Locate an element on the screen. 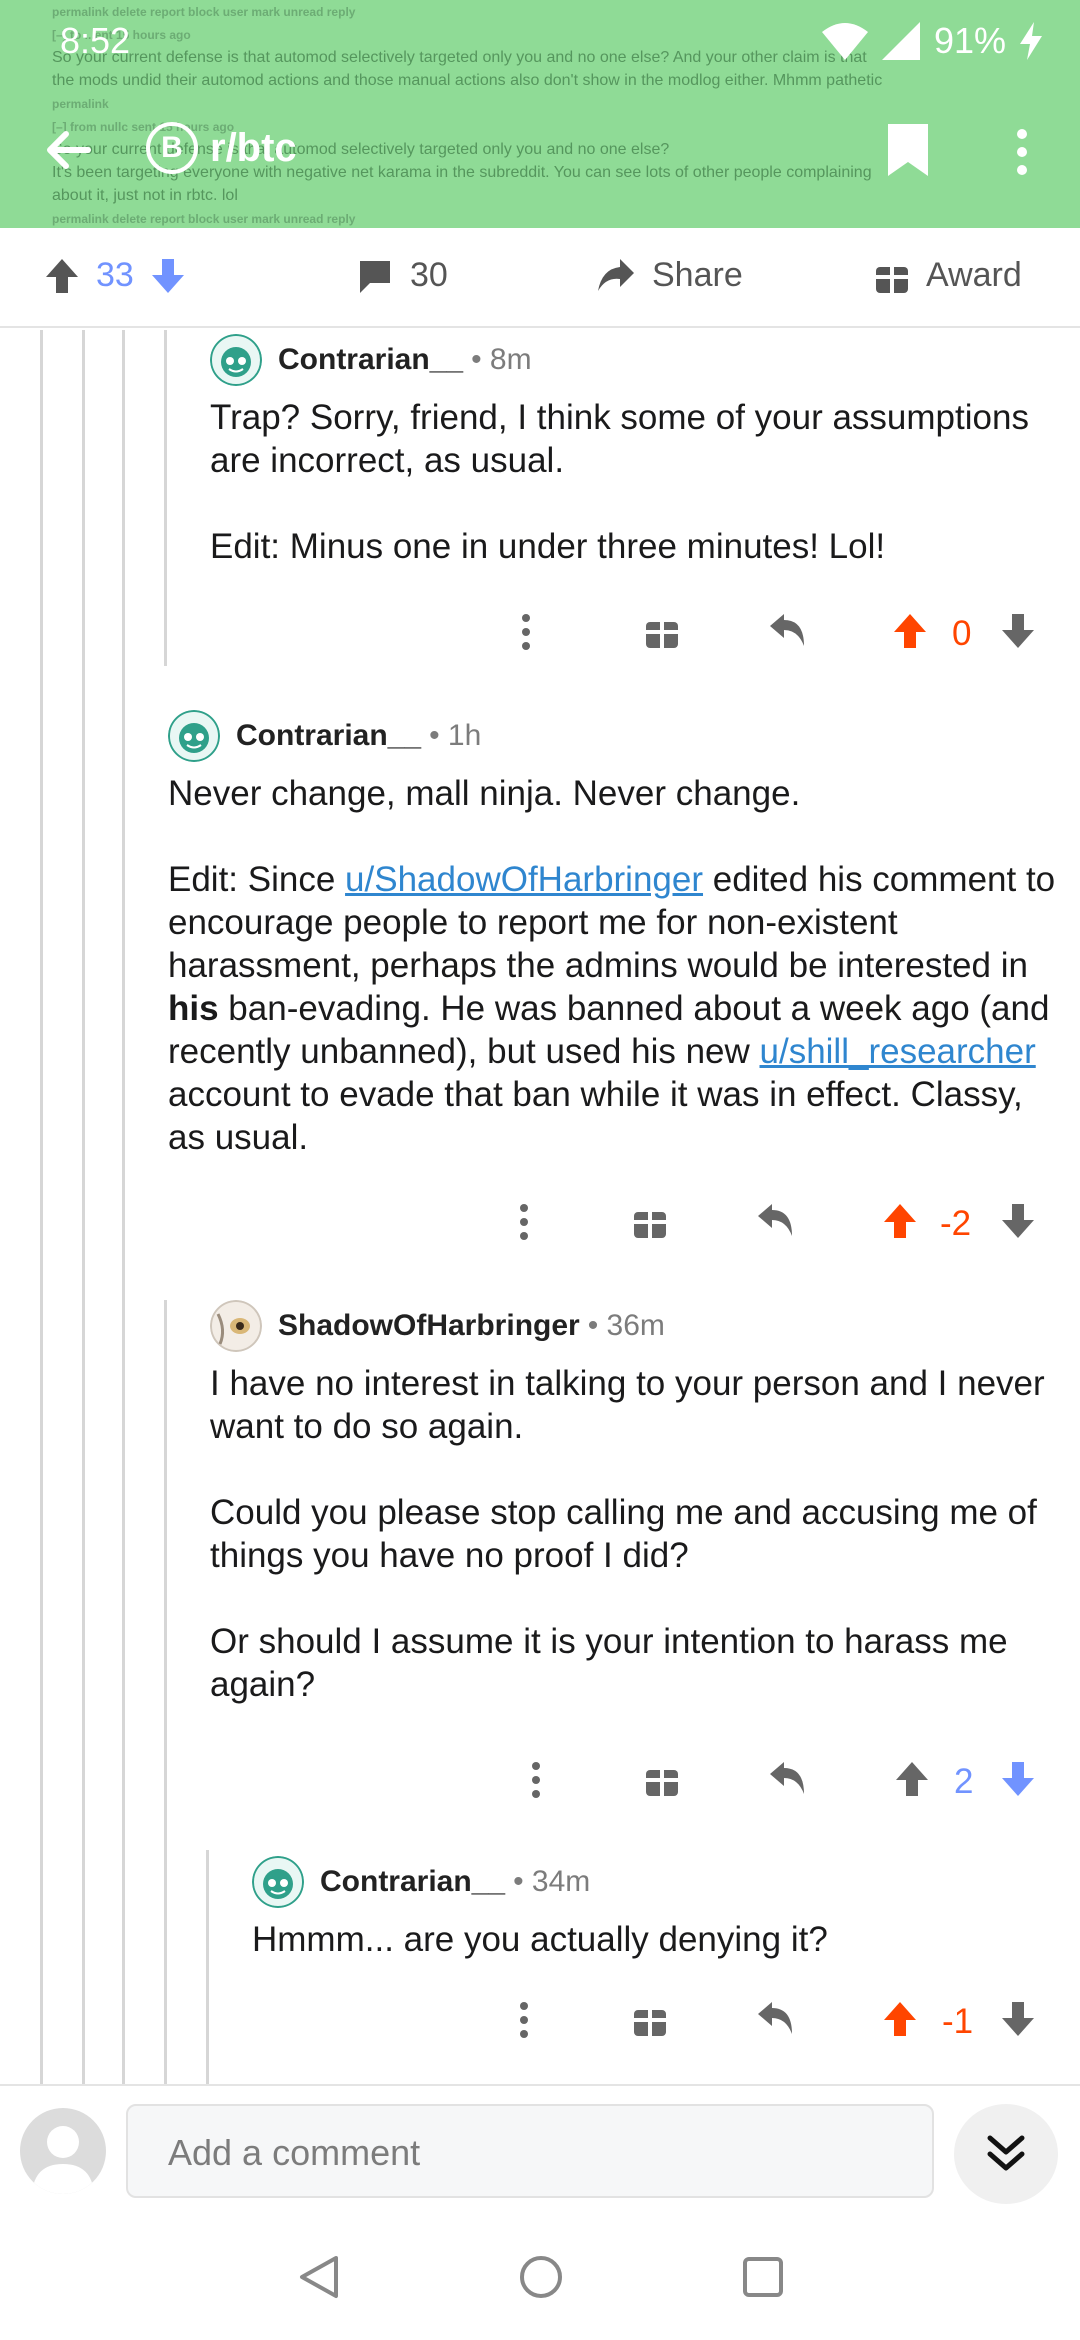 This screenshot has height=2340, width=1080. user-link: u/ShadowOfHarbringer is located at coordinates (524, 879).